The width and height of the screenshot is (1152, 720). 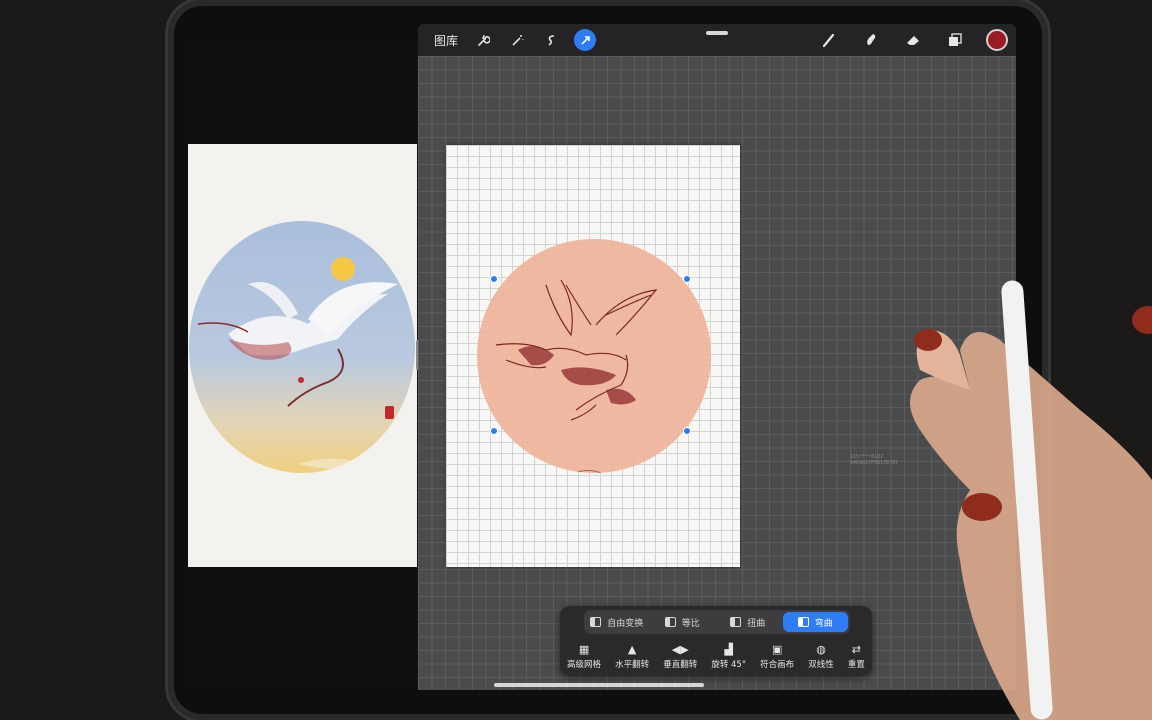 I want to click on warped-artwork, so click(x=594, y=356).